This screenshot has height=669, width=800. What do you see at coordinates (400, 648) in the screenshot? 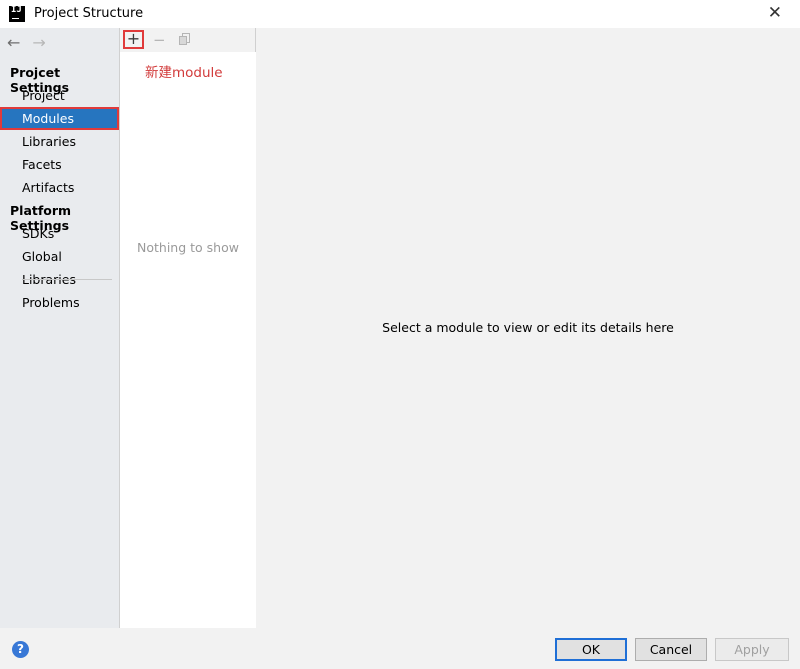
I see `dialog-footer: ? OK Cancel Apply` at bounding box center [400, 648].